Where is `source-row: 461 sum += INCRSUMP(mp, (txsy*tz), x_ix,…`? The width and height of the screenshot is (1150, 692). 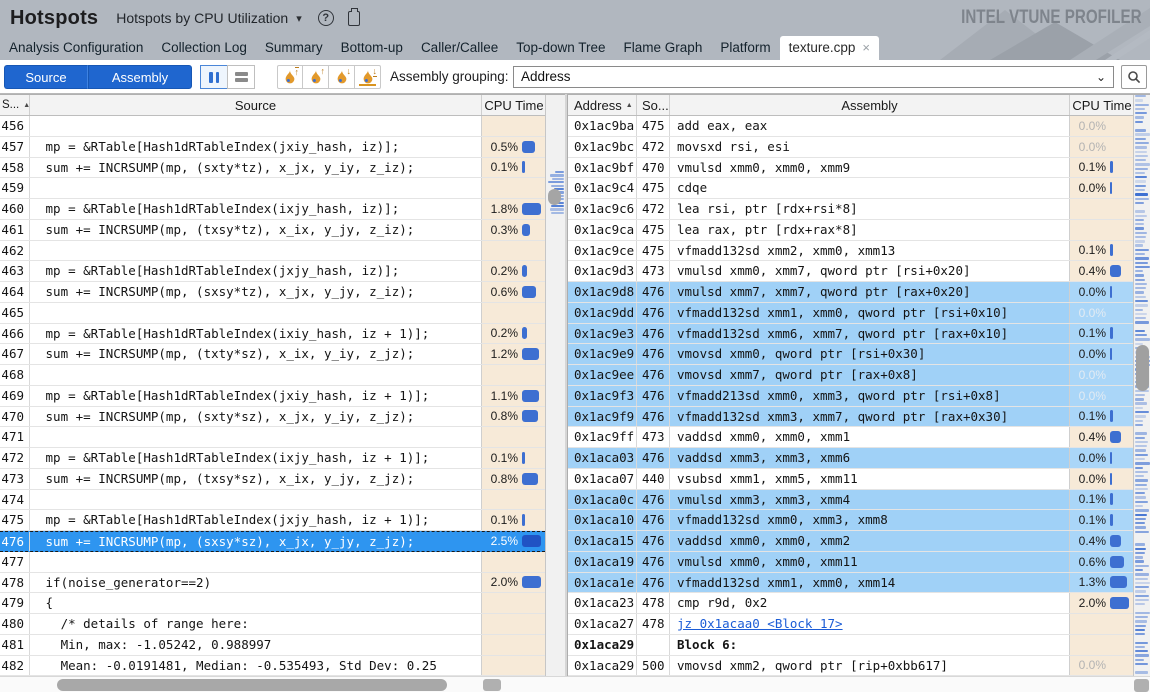 source-row: 461 sum += INCRSUMP(mp, (txsy*tz), x_ix,… is located at coordinates (272, 230).